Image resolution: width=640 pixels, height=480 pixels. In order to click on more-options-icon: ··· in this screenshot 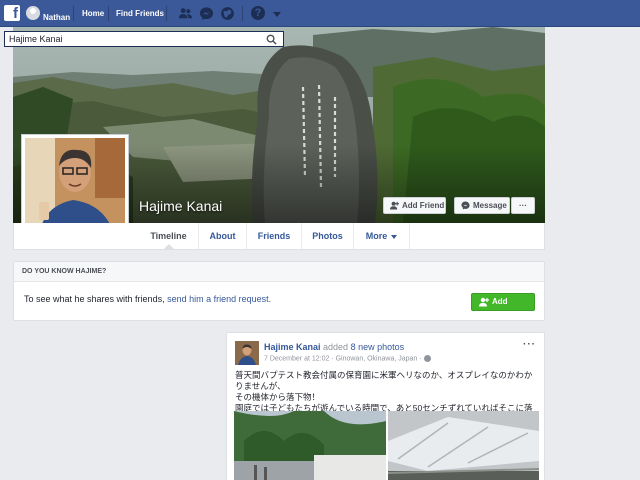, I will do `click(523, 205)`.